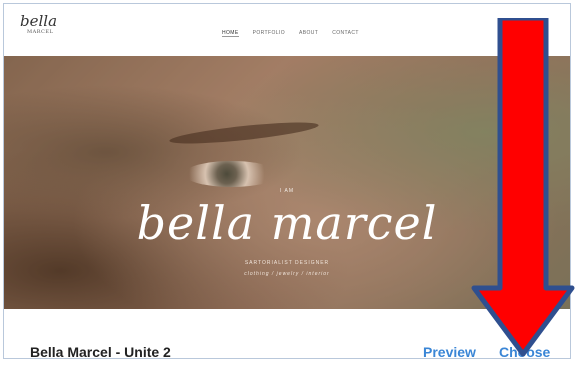 This screenshot has height=367, width=576. I want to click on site-nav: HOME PORTFOLIO ABOUT CONTACT, so click(290, 33).